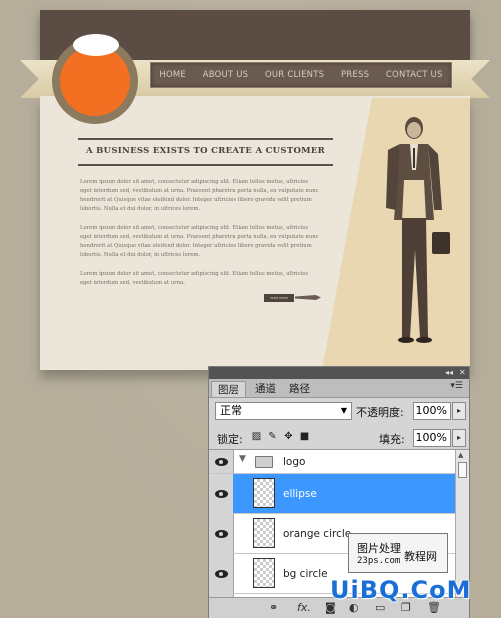 The height and width of the screenshot is (618, 501). Describe the element at coordinates (264, 462) in the screenshot. I see `folder-icon` at that location.